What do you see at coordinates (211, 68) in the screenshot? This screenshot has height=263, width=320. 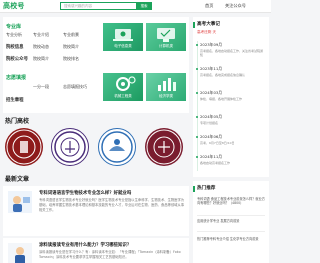 I see `event-date: 2023年11月` at bounding box center [211, 68].